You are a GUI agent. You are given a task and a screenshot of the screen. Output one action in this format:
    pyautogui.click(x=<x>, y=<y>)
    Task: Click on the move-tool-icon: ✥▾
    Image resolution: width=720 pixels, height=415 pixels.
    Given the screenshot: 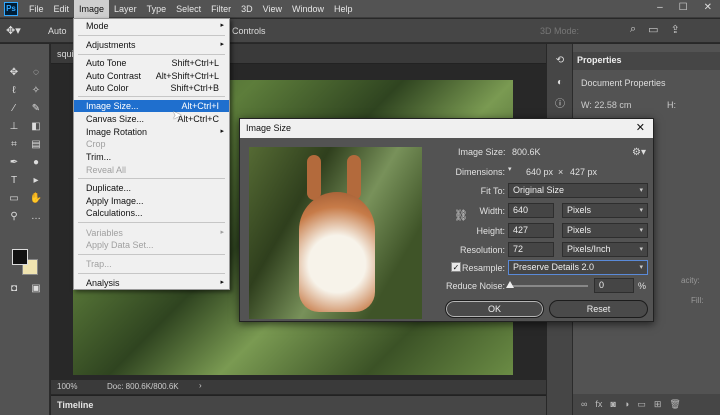 What is the action you would take?
    pyautogui.click(x=13, y=30)
    